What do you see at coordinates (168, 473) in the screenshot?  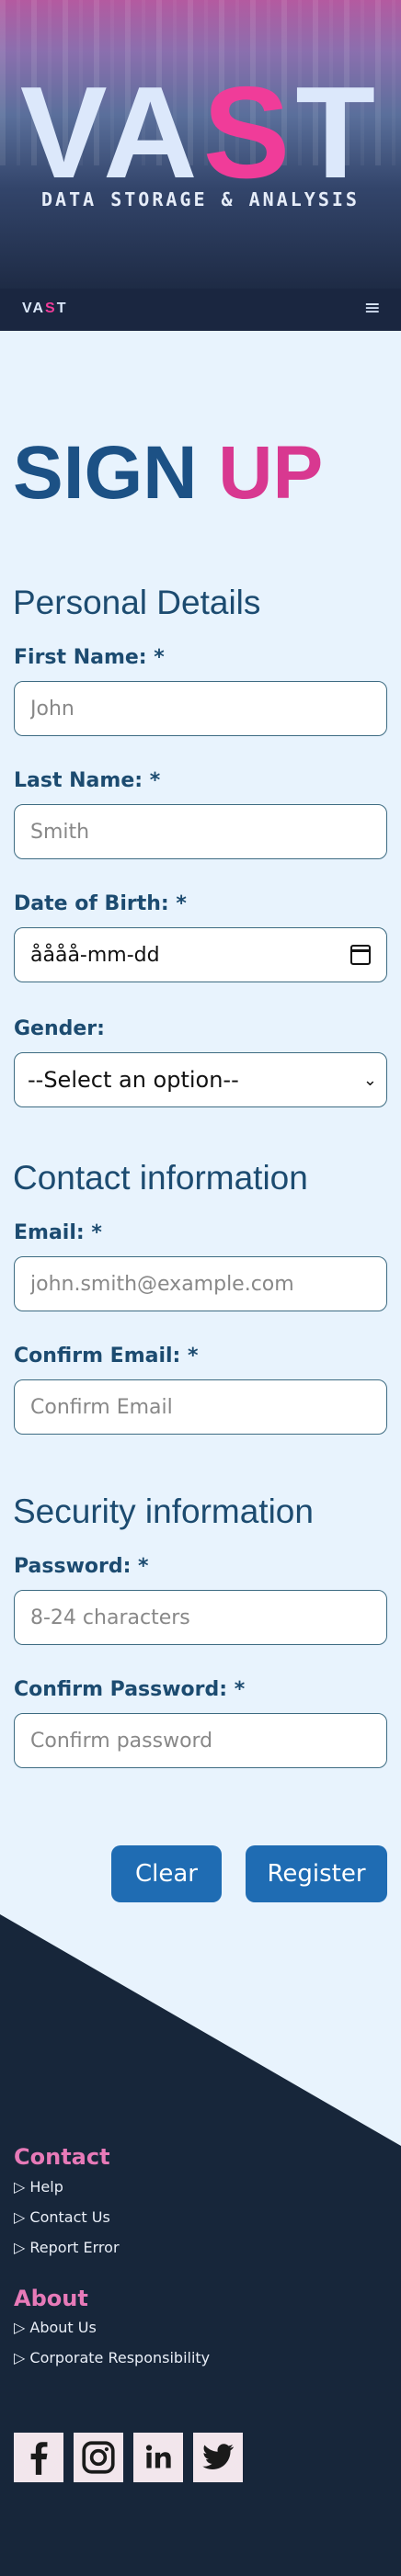 I see `page-title: SIGN UP` at bounding box center [168, 473].